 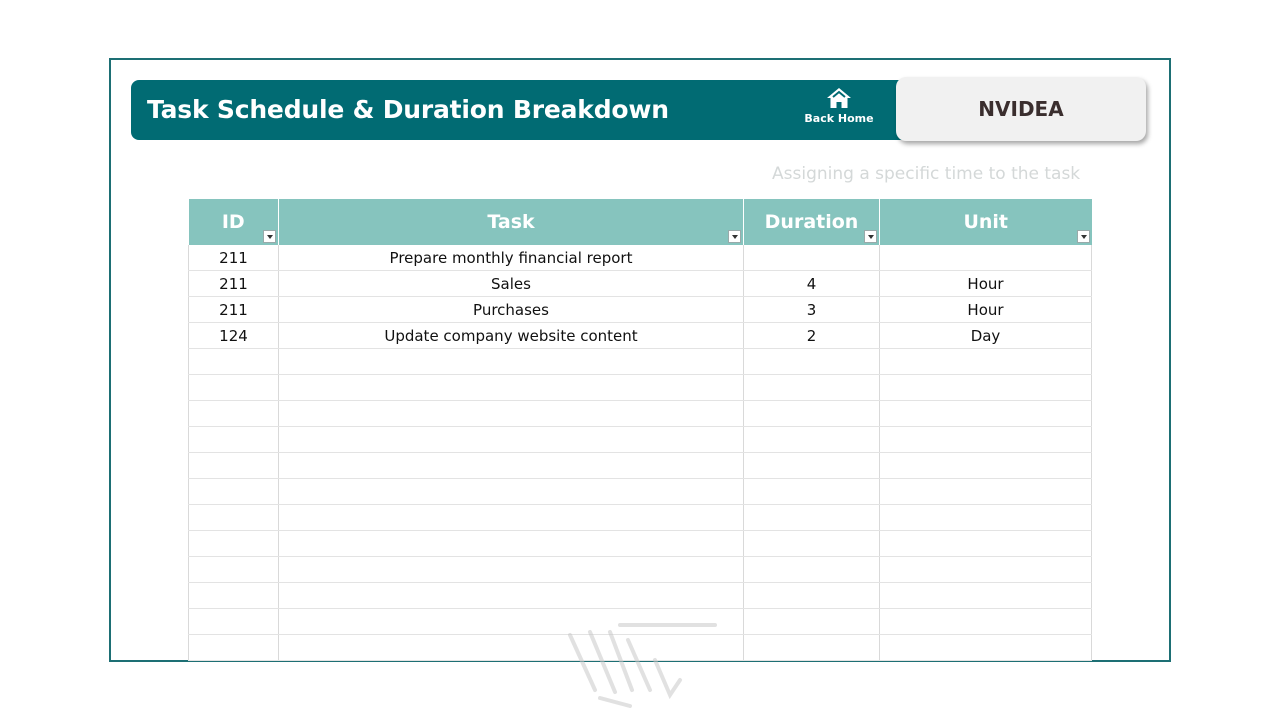 I want to click on column-header-label: ID, so click(x=233, y=222).